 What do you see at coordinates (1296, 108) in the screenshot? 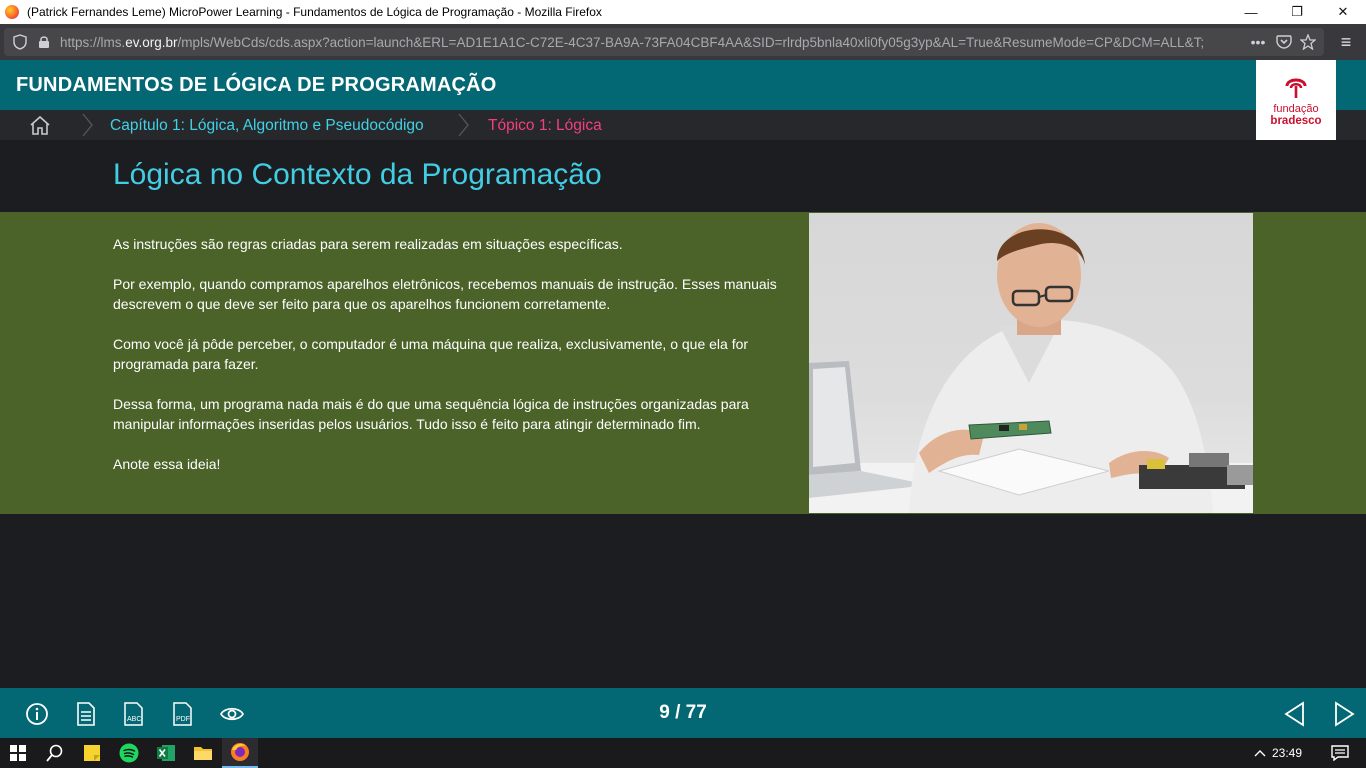
I see `brand-line-1: fundação` at bounding box center [1296, 108].